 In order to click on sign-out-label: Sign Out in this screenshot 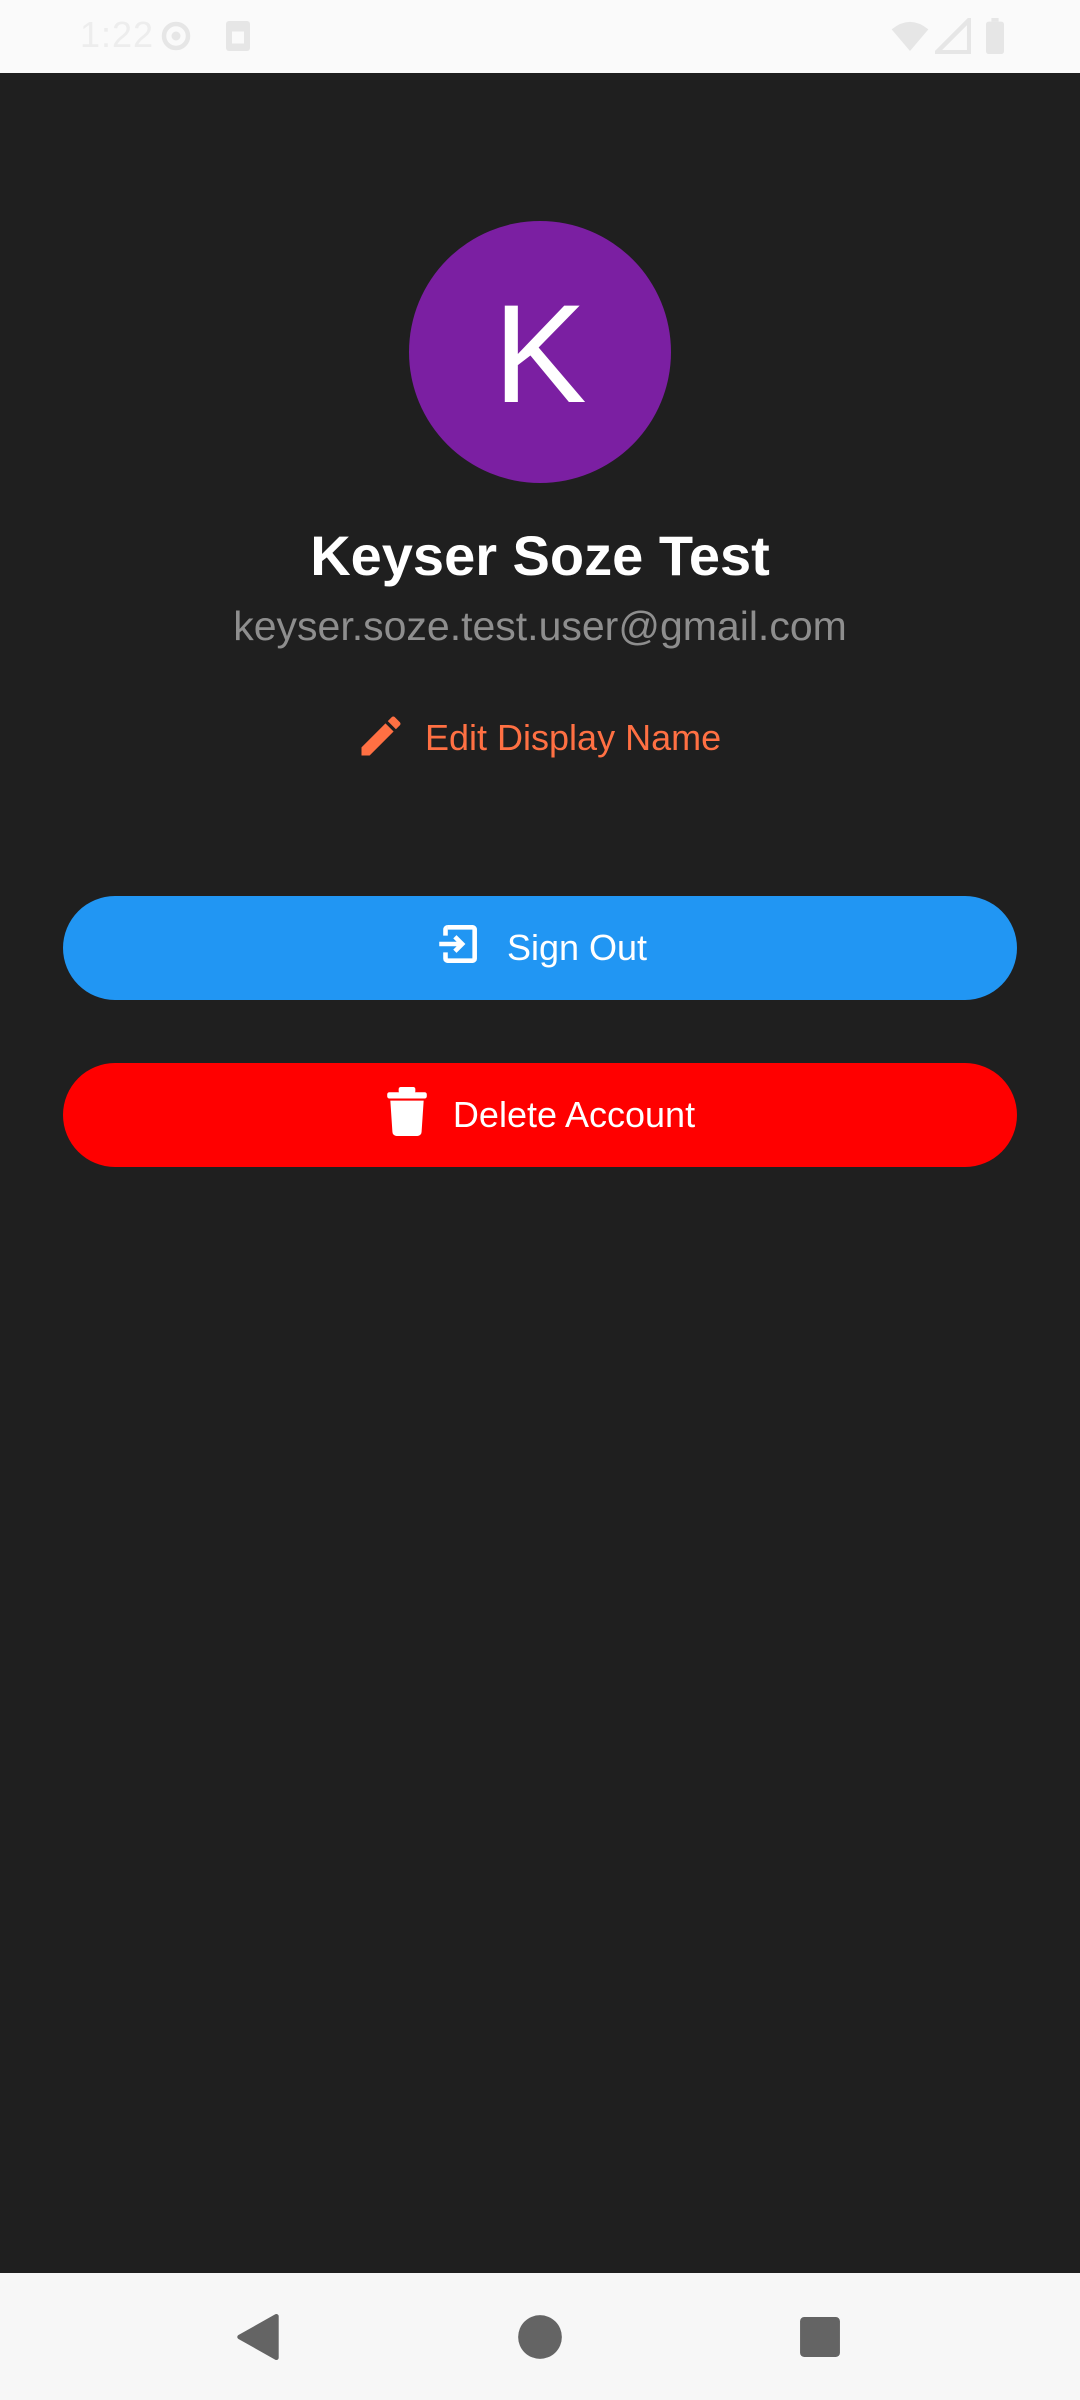, I will do `click(577, 947)`.